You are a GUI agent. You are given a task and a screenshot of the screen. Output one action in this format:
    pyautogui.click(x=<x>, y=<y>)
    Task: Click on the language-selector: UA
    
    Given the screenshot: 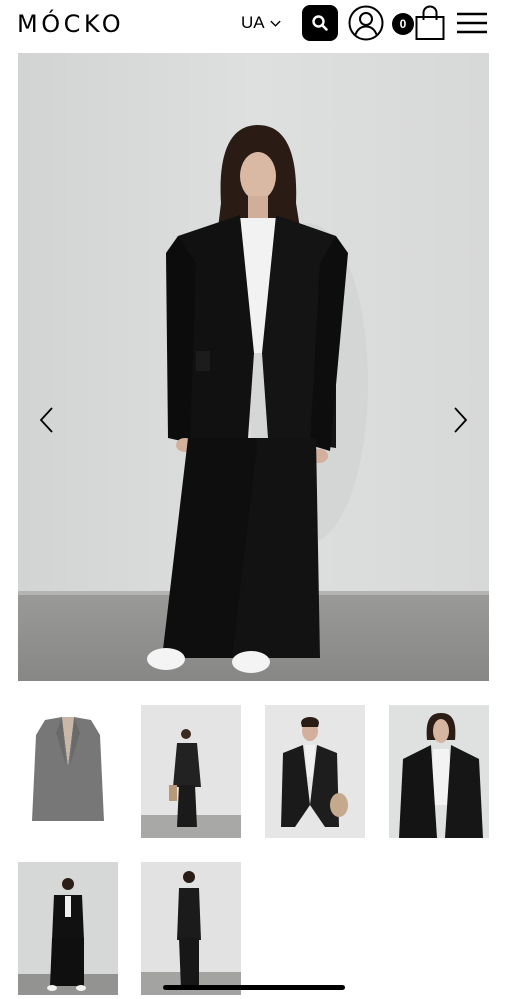 What is the action you would take?
    pyautogui.click(x=261, y=23)
    